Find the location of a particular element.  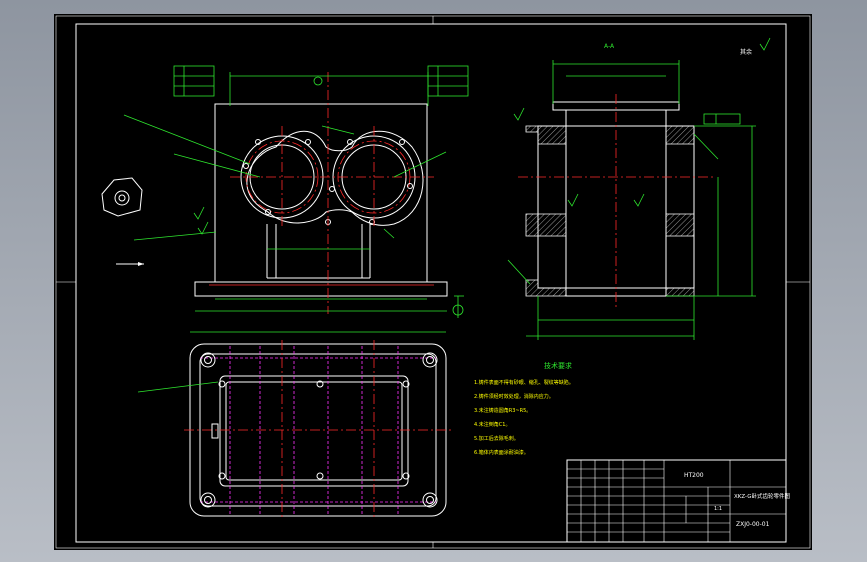

tech-req-item-5: 5.加工后去除毛刺。 is located at coordinates (496, 438).